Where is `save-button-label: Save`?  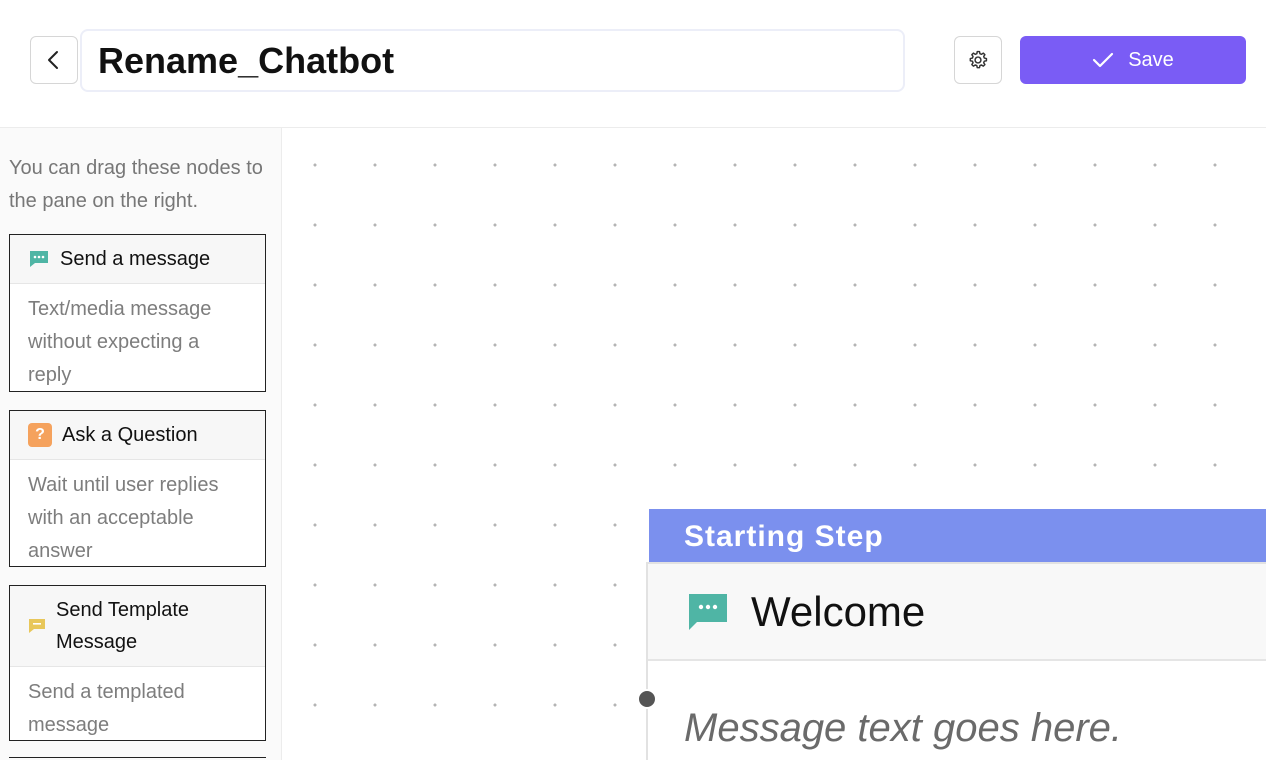
save-button-label: Save is located at coordinates (1151, 59).